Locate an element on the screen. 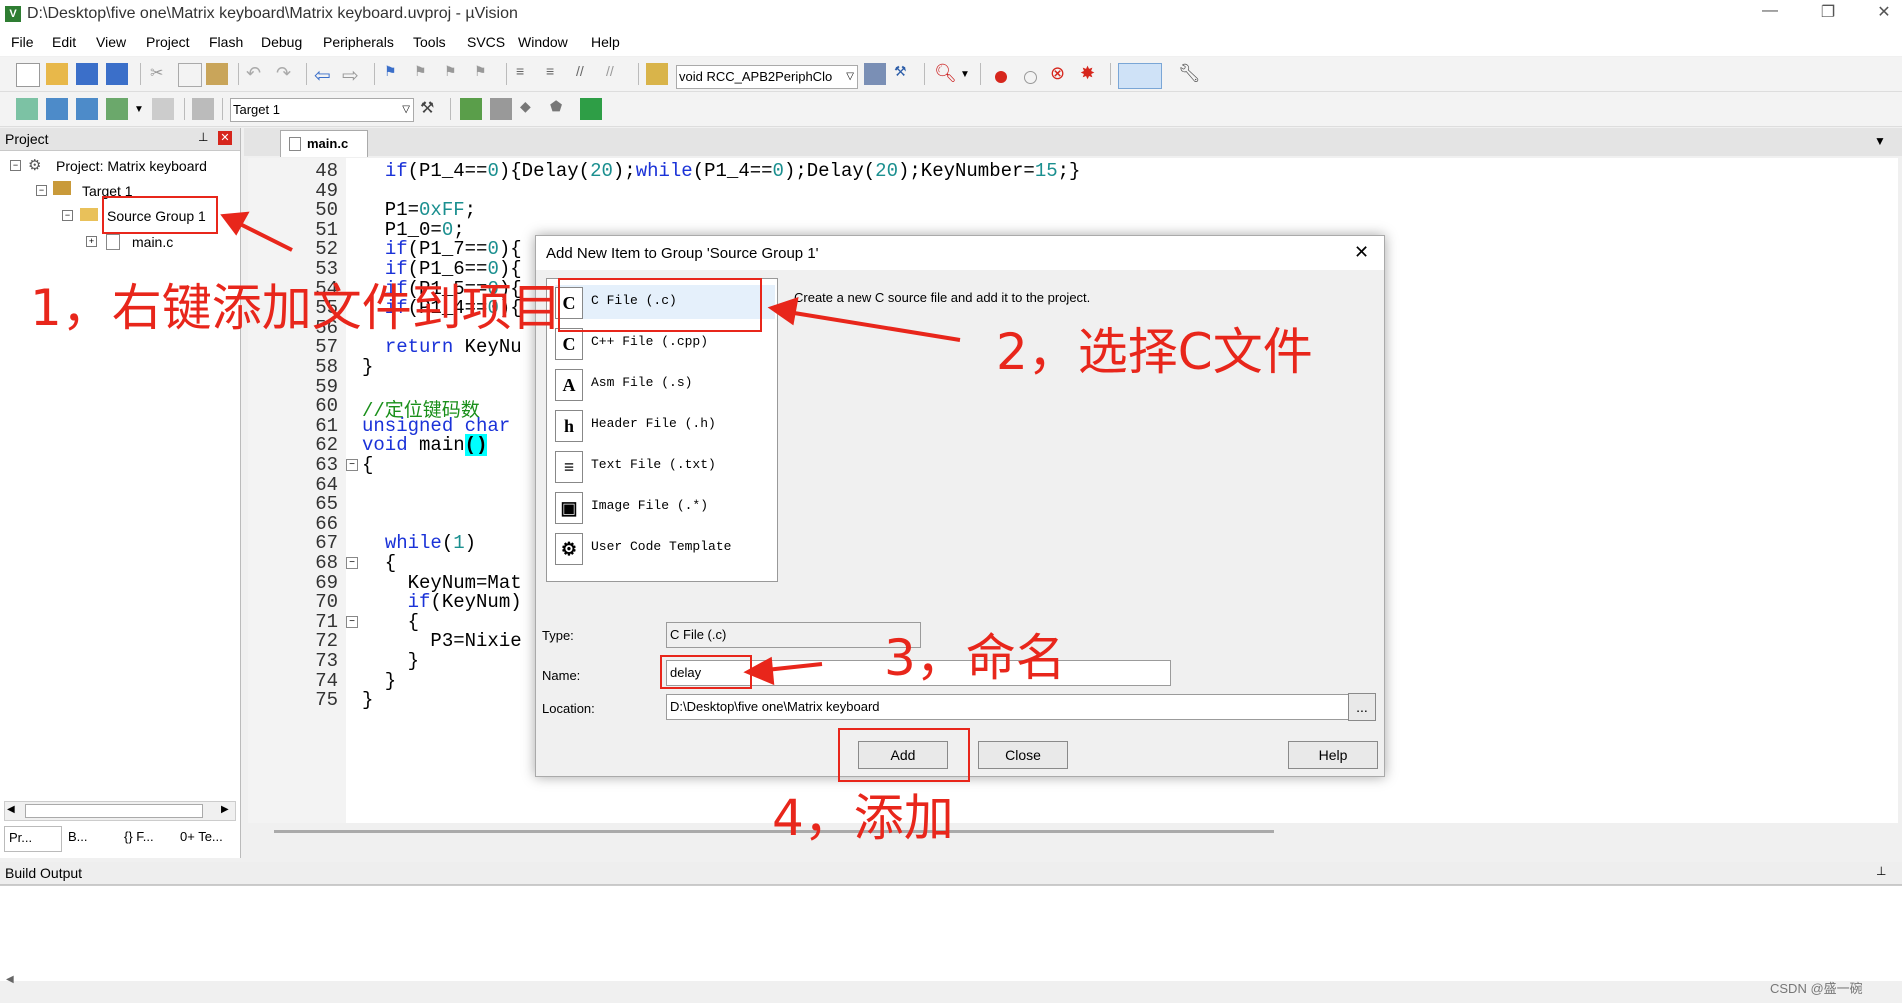 The height and width of the screenshot is (1003, 1902). scroll-left-icon: ◀ is located at coordinates (10, 979).